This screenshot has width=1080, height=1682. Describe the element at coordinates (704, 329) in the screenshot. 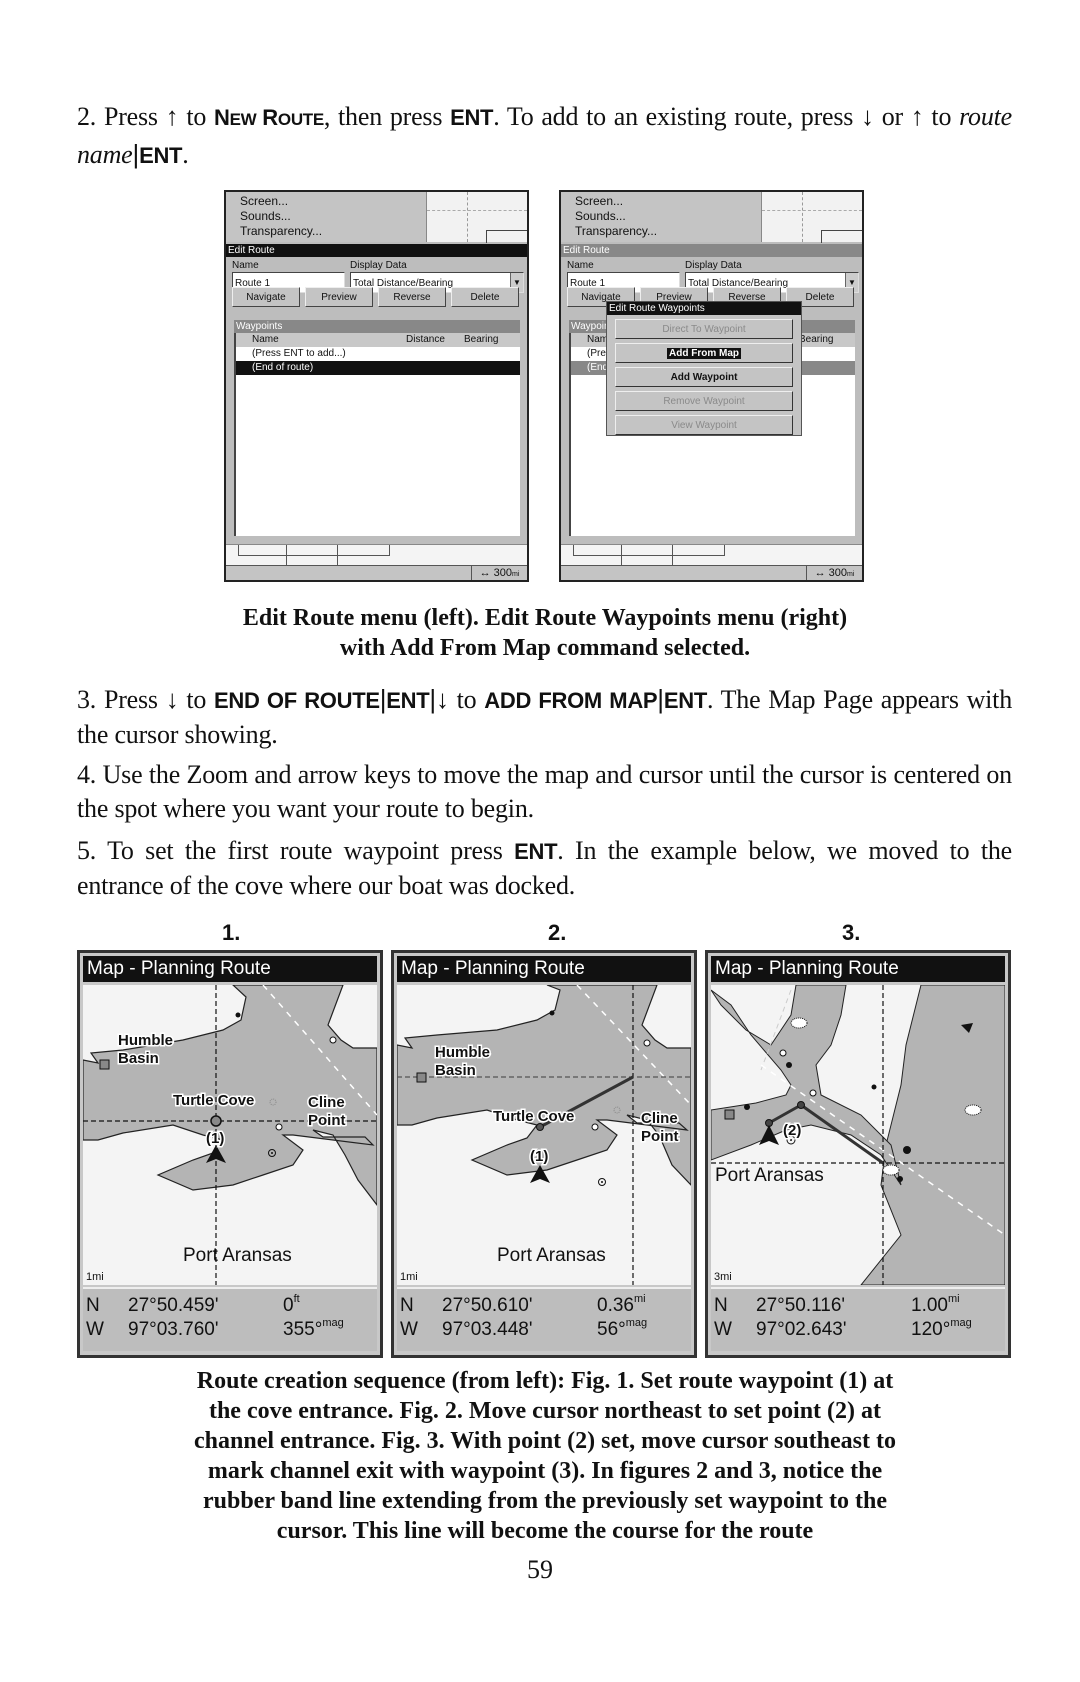

I see `direct-to-waypoint-button: Direct To Waypoint` at that location.